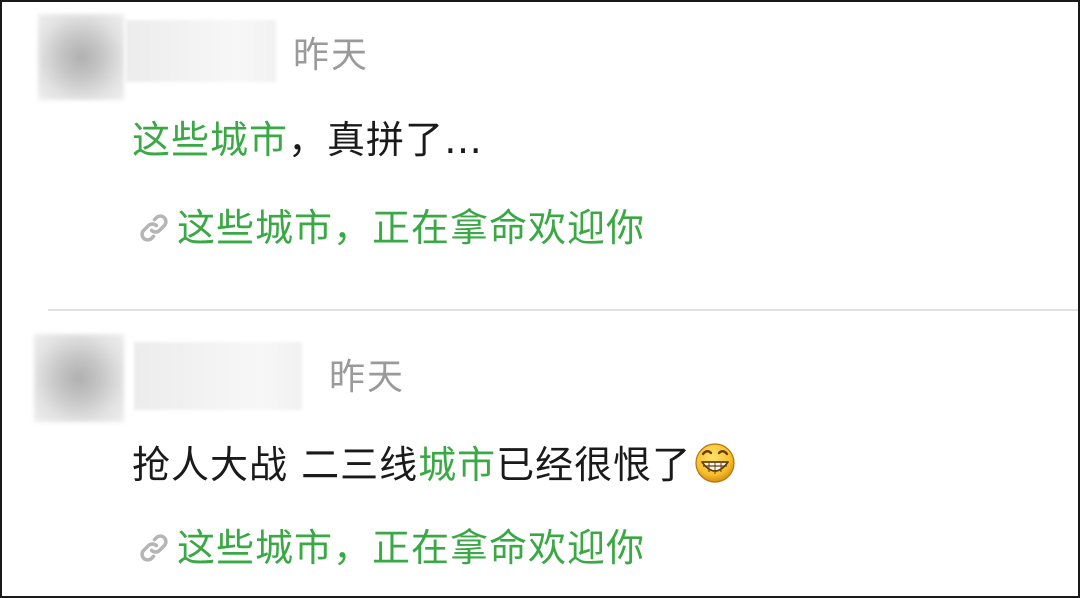 This screenshot has width=1080, height=598. I want to click on comment-text: 抢人大战 二三线城市已经很恨了, so click(434, 463).